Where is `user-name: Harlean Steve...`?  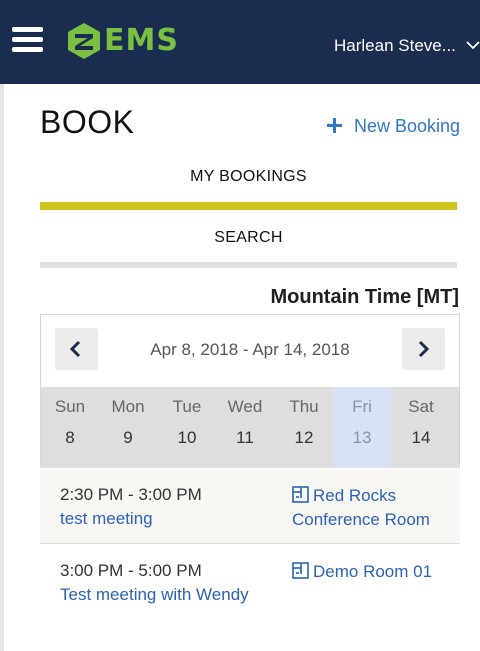
user-name: Harlean Steve... is located at coordinates (395, 45).